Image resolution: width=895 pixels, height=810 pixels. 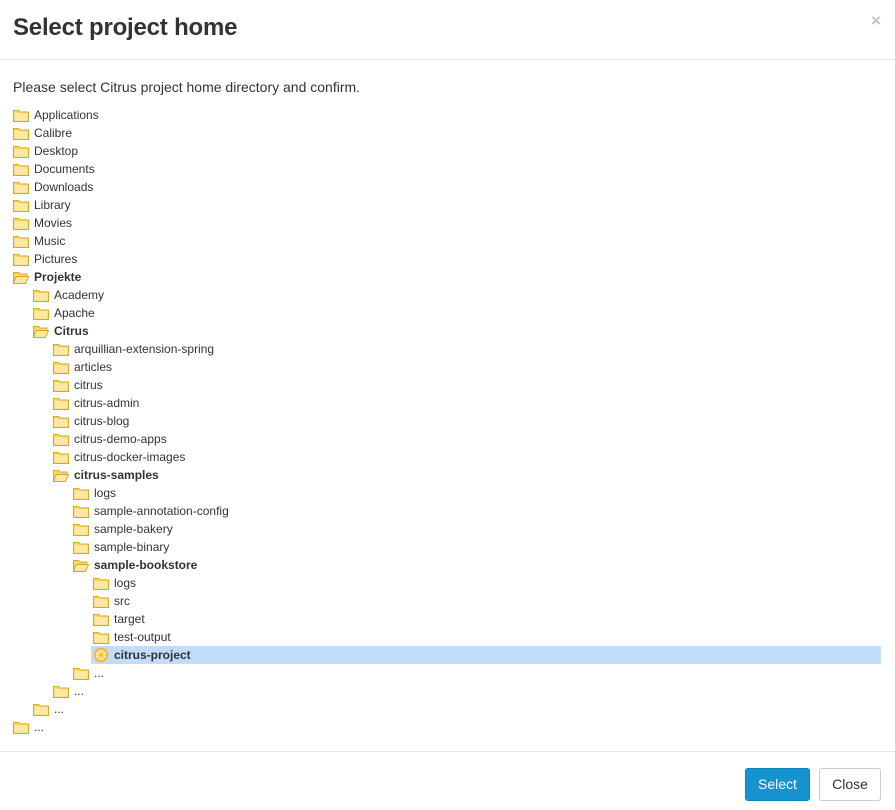 I want to click on tree-node-label: citrus-blog, so click(x=102, y=421).